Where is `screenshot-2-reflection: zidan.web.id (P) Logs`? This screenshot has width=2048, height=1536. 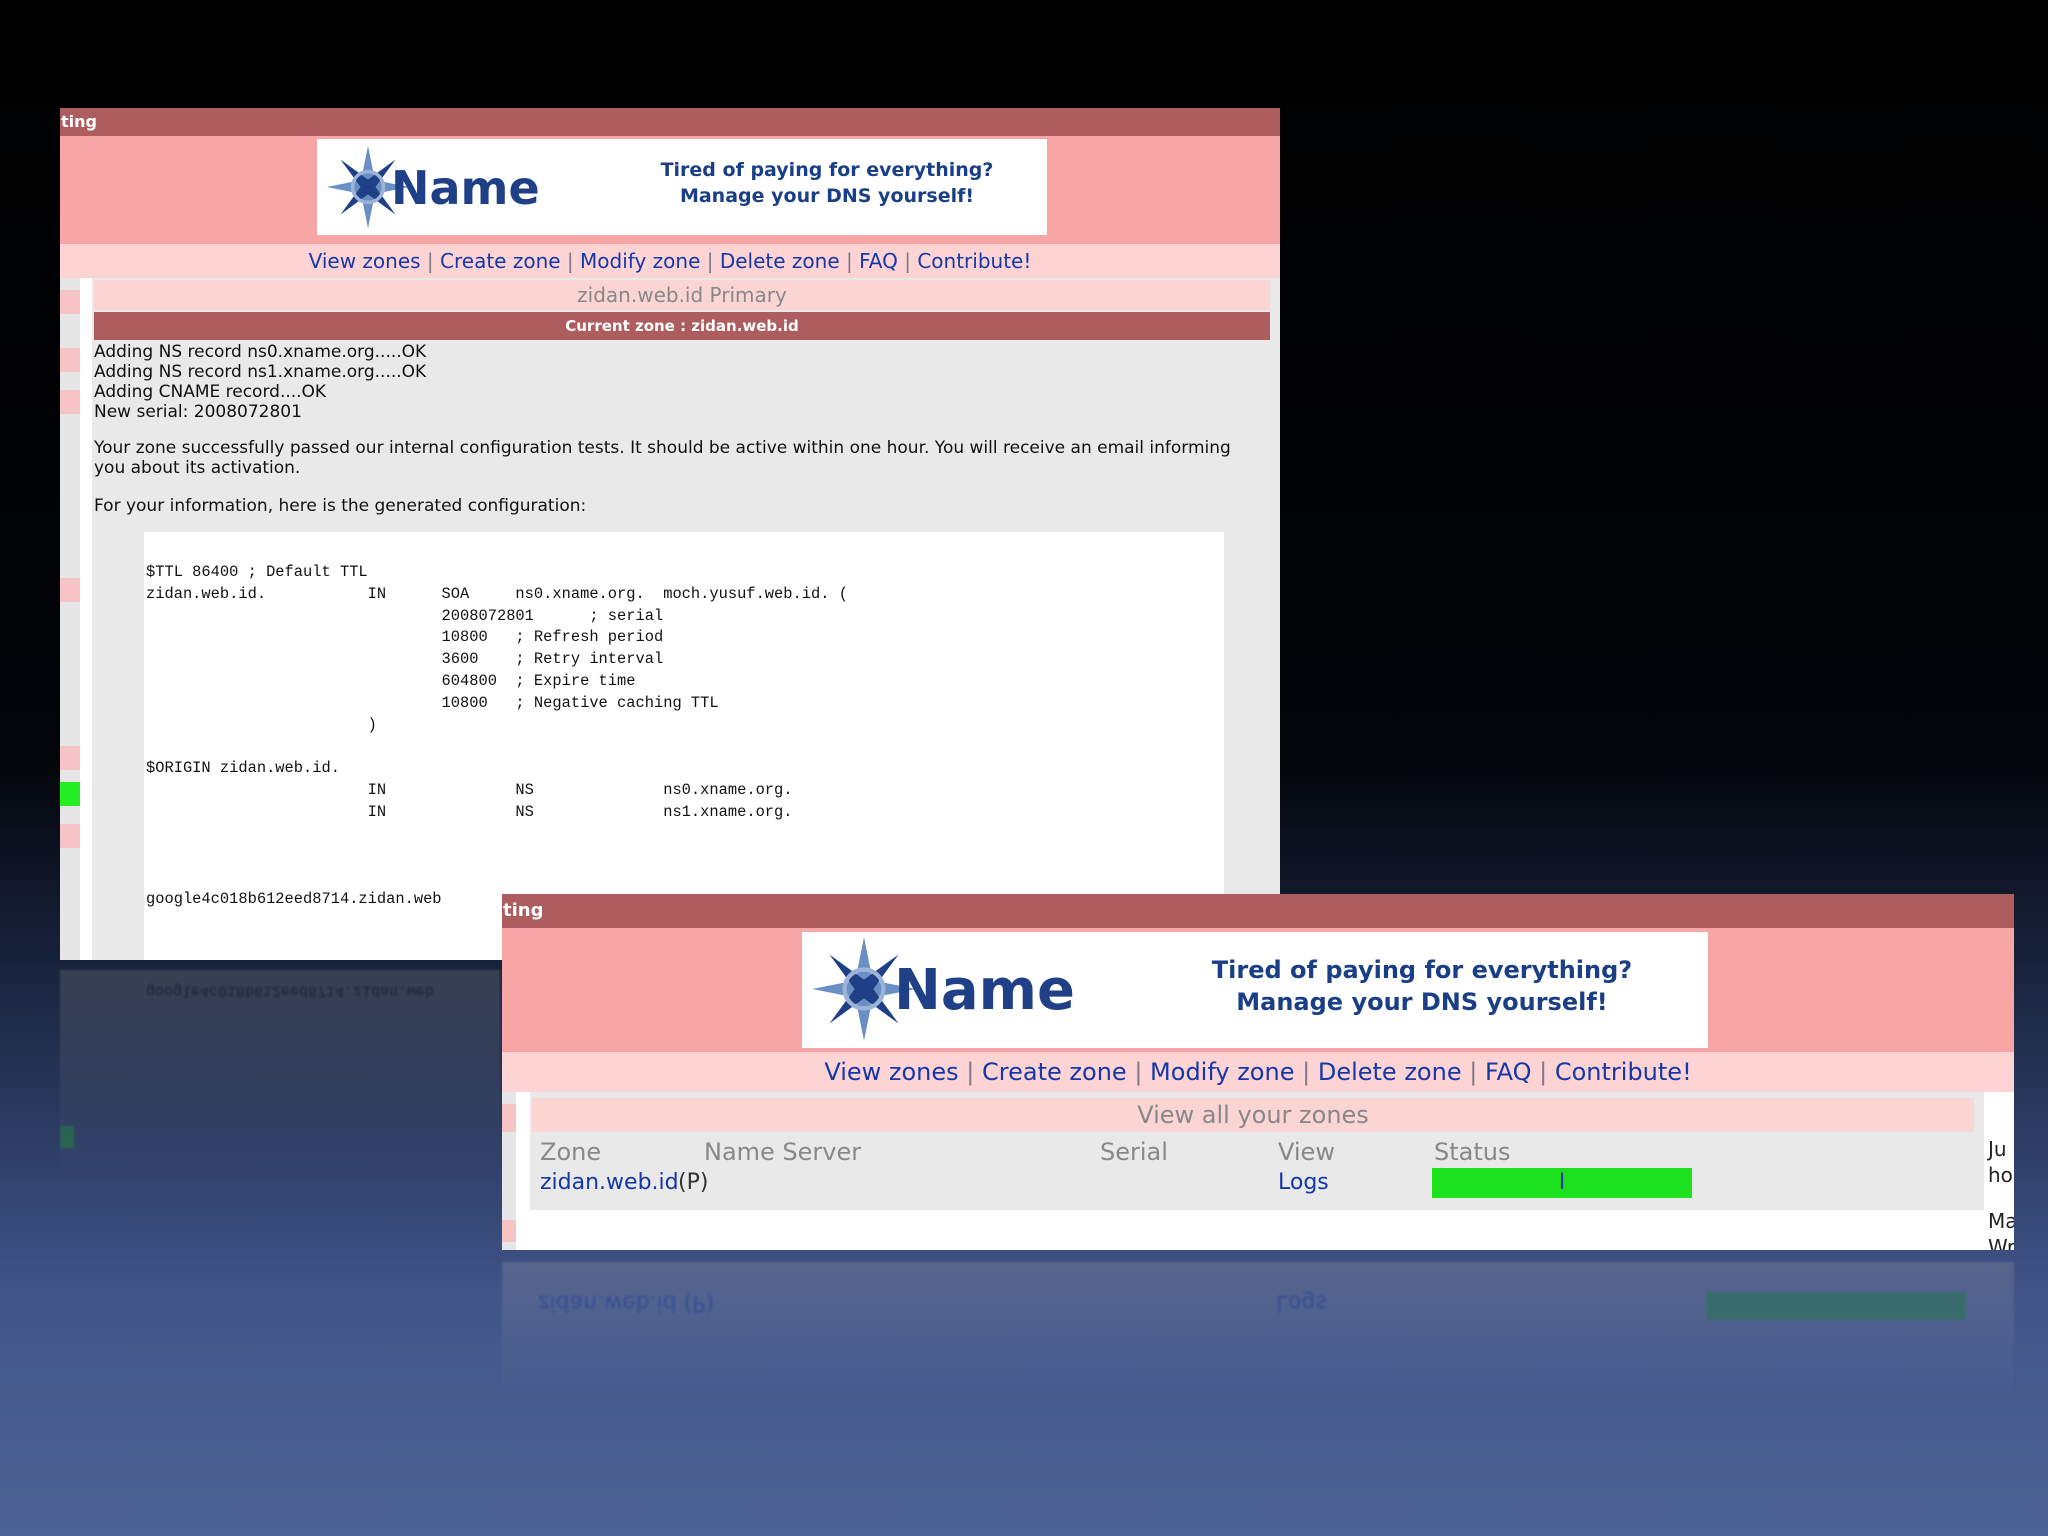 screenshot-2-reflection: zidan.web.id (P) Logs is located at coordinates (1258, 1332).